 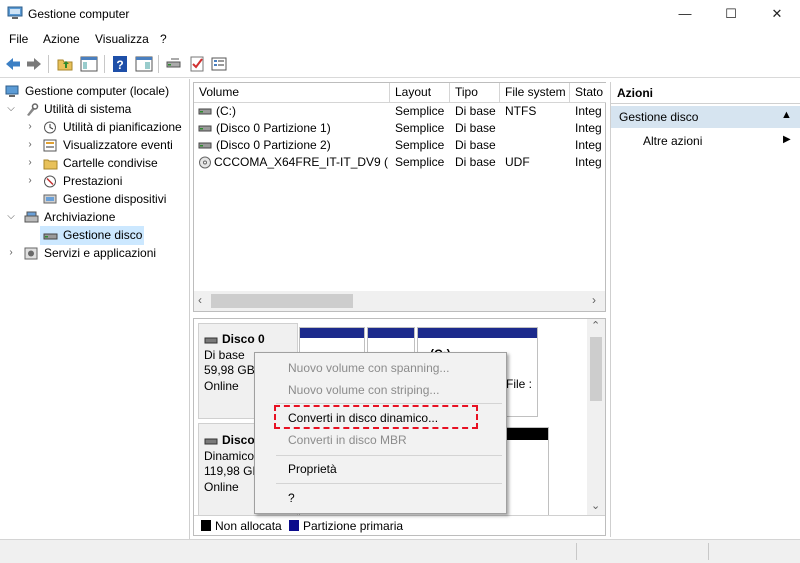 What do you see at coordinates (521, 111) in the screenshot?
I see `volume-fs: NTFS` at bounding box center [521, 111].